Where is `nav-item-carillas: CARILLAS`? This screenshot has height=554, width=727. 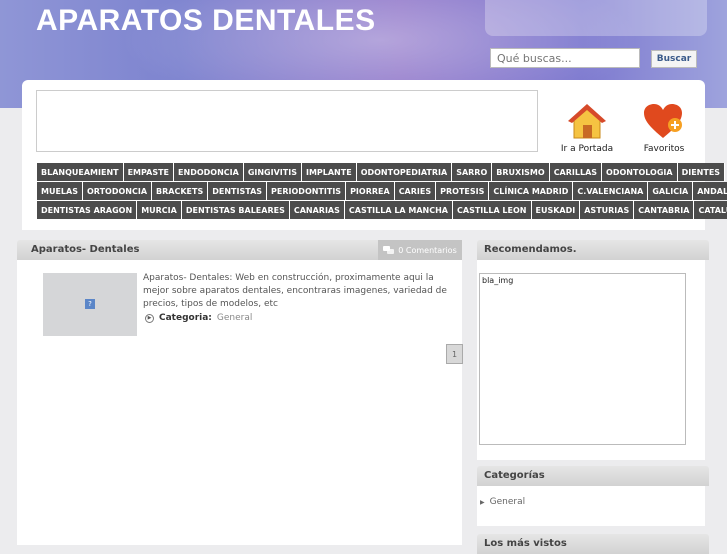 nav-item-carillas: CARILLAS is located at coordinates (576, 172).